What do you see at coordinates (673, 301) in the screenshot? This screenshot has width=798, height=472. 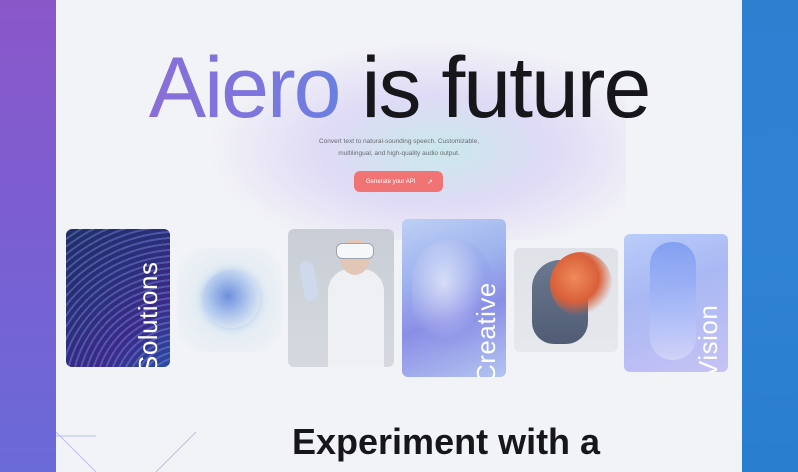 I see `glass-shape-image` at bounding box center [673, 301].